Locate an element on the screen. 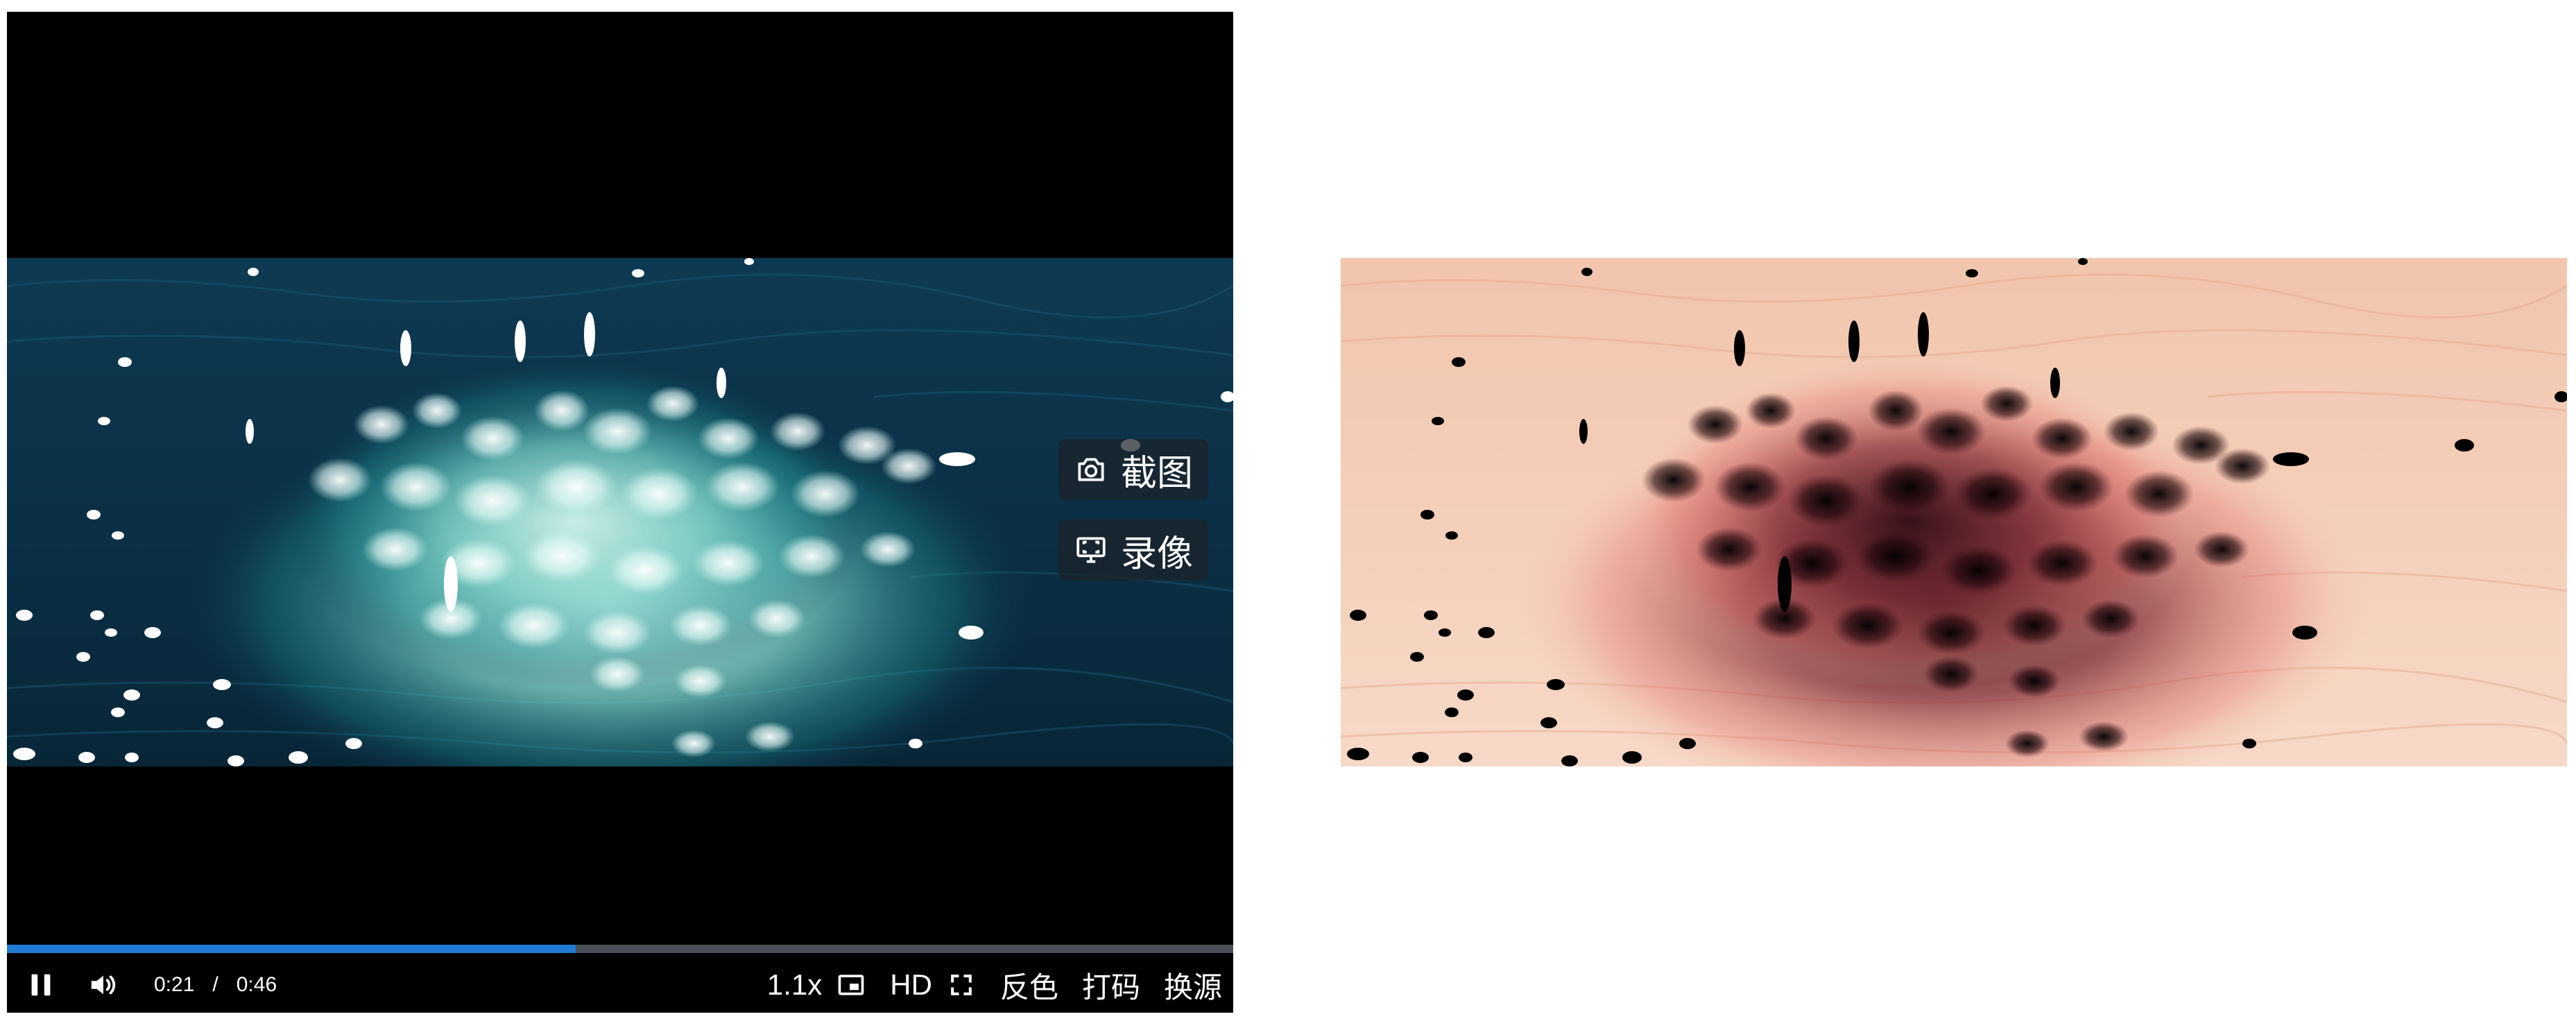 This screenshot has width=2576, height=1021. control-bar: 0:21 / 0:46 1.1x HD 反色 打码 换源 is located at coordinates (620, 984).